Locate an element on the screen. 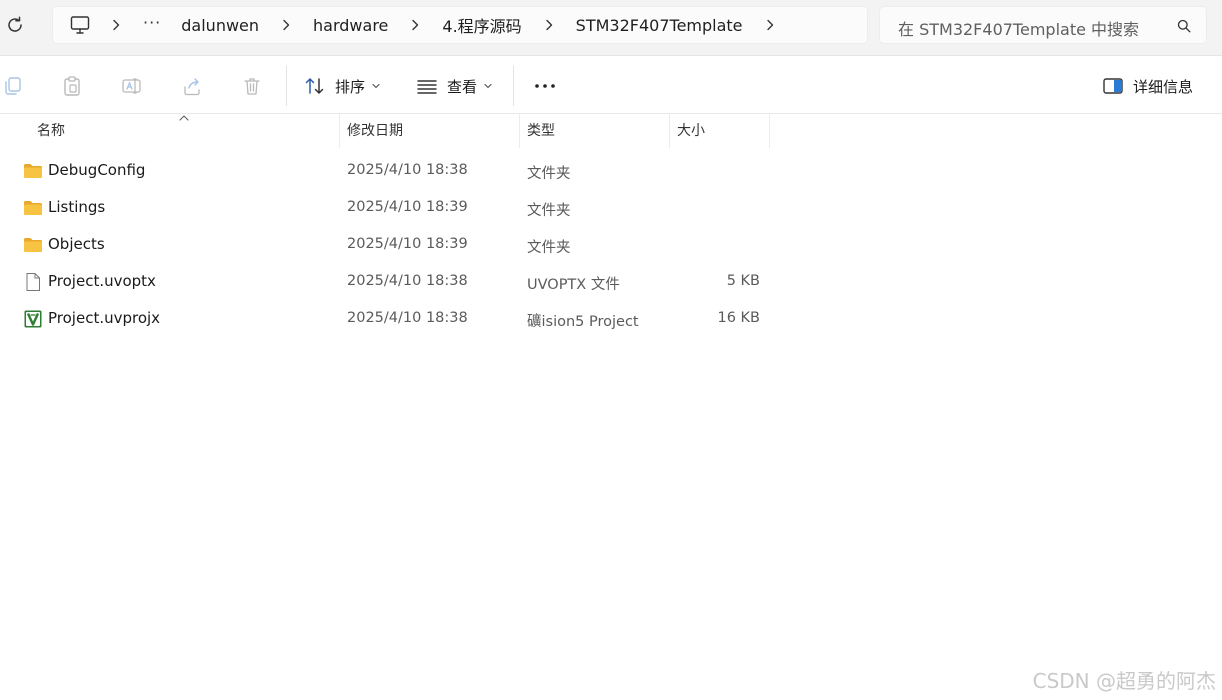 Image resolution: width=1222 pixels, height=700 pixels. refresh-icon is located at coordinates (15, 25).